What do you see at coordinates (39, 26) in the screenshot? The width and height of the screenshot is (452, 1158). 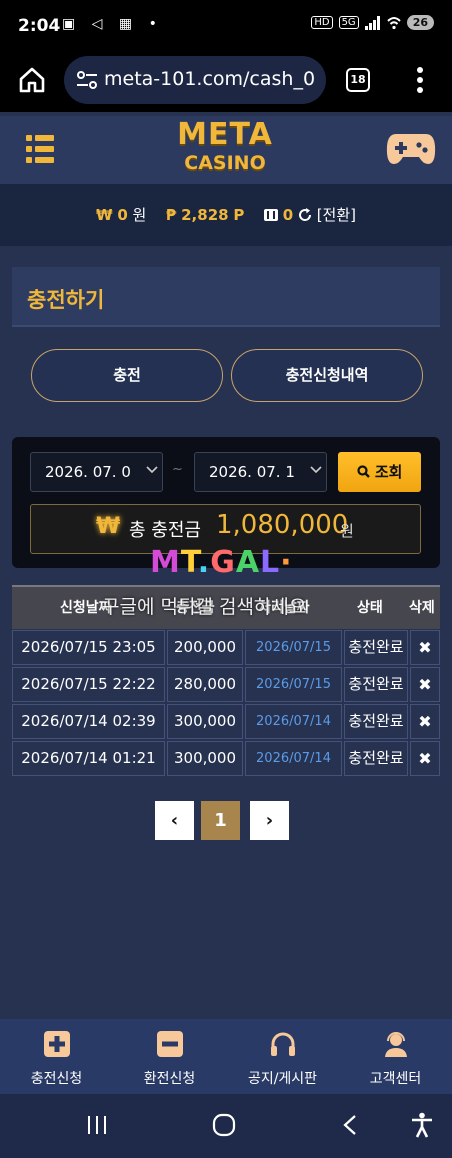 I see `status-time: 2:04` at bounding box center [39, 26].